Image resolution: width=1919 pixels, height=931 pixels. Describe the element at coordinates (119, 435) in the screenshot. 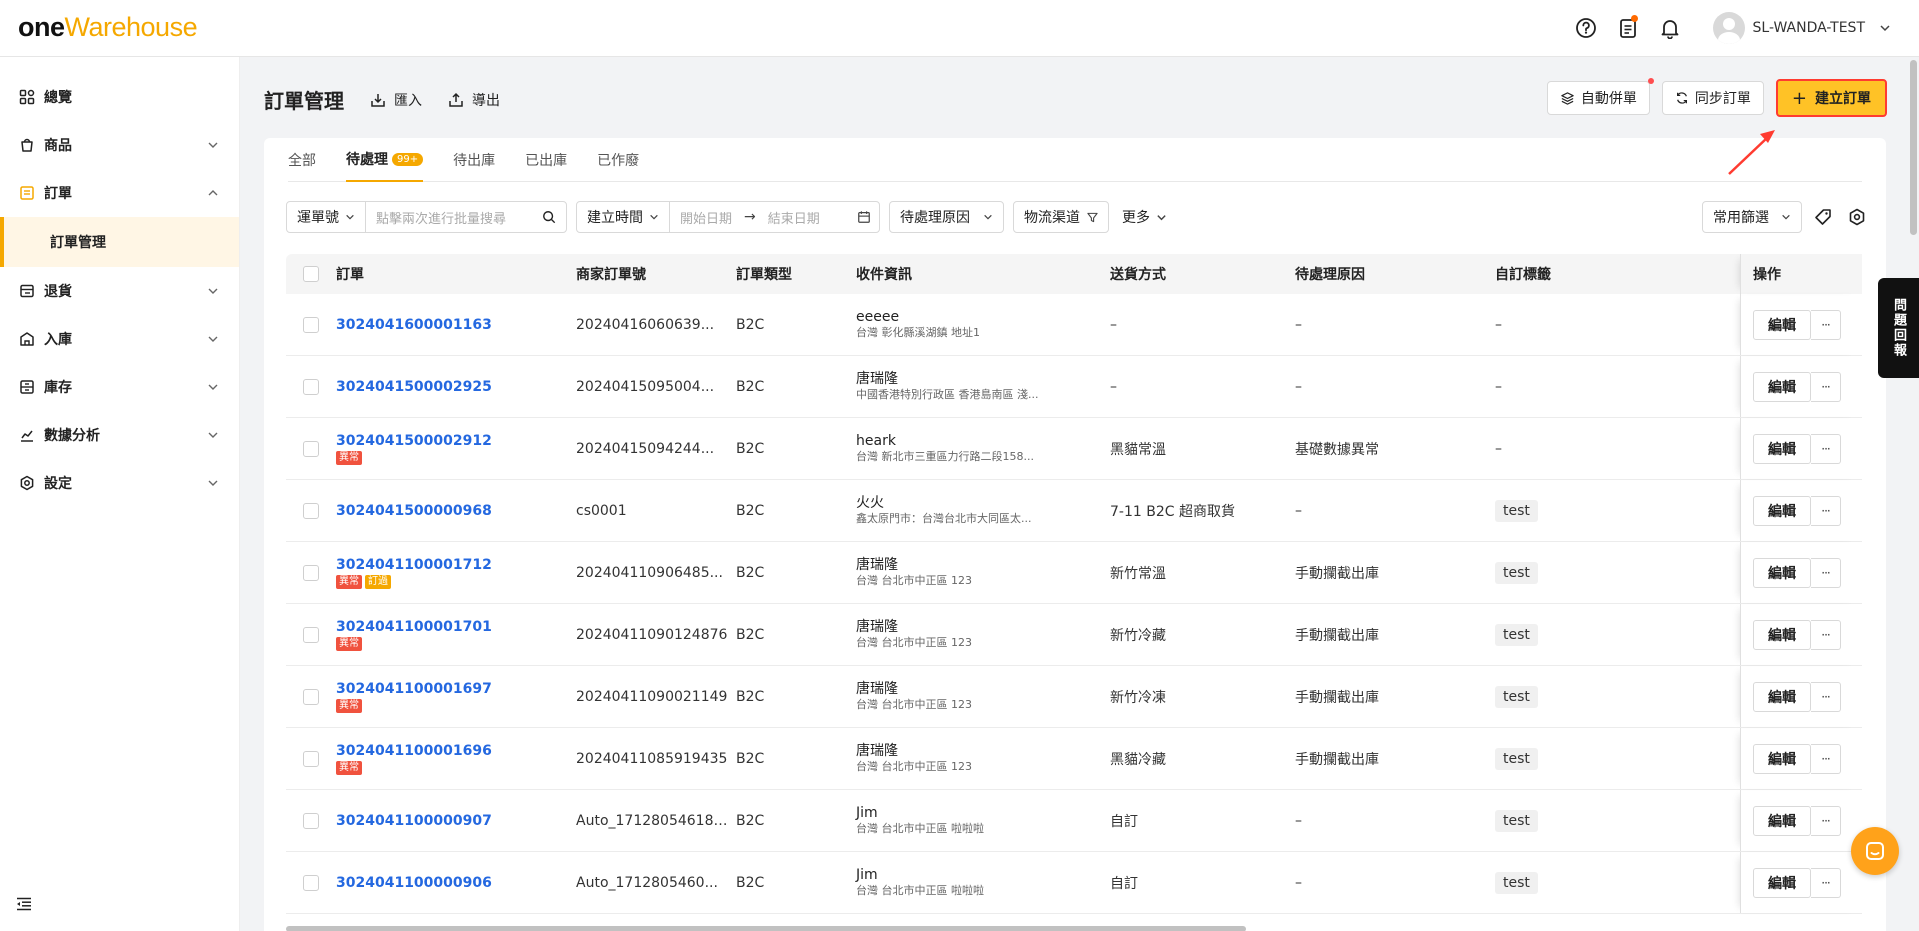

I see `sidebar-item-analytics: 數據分析` at that location.